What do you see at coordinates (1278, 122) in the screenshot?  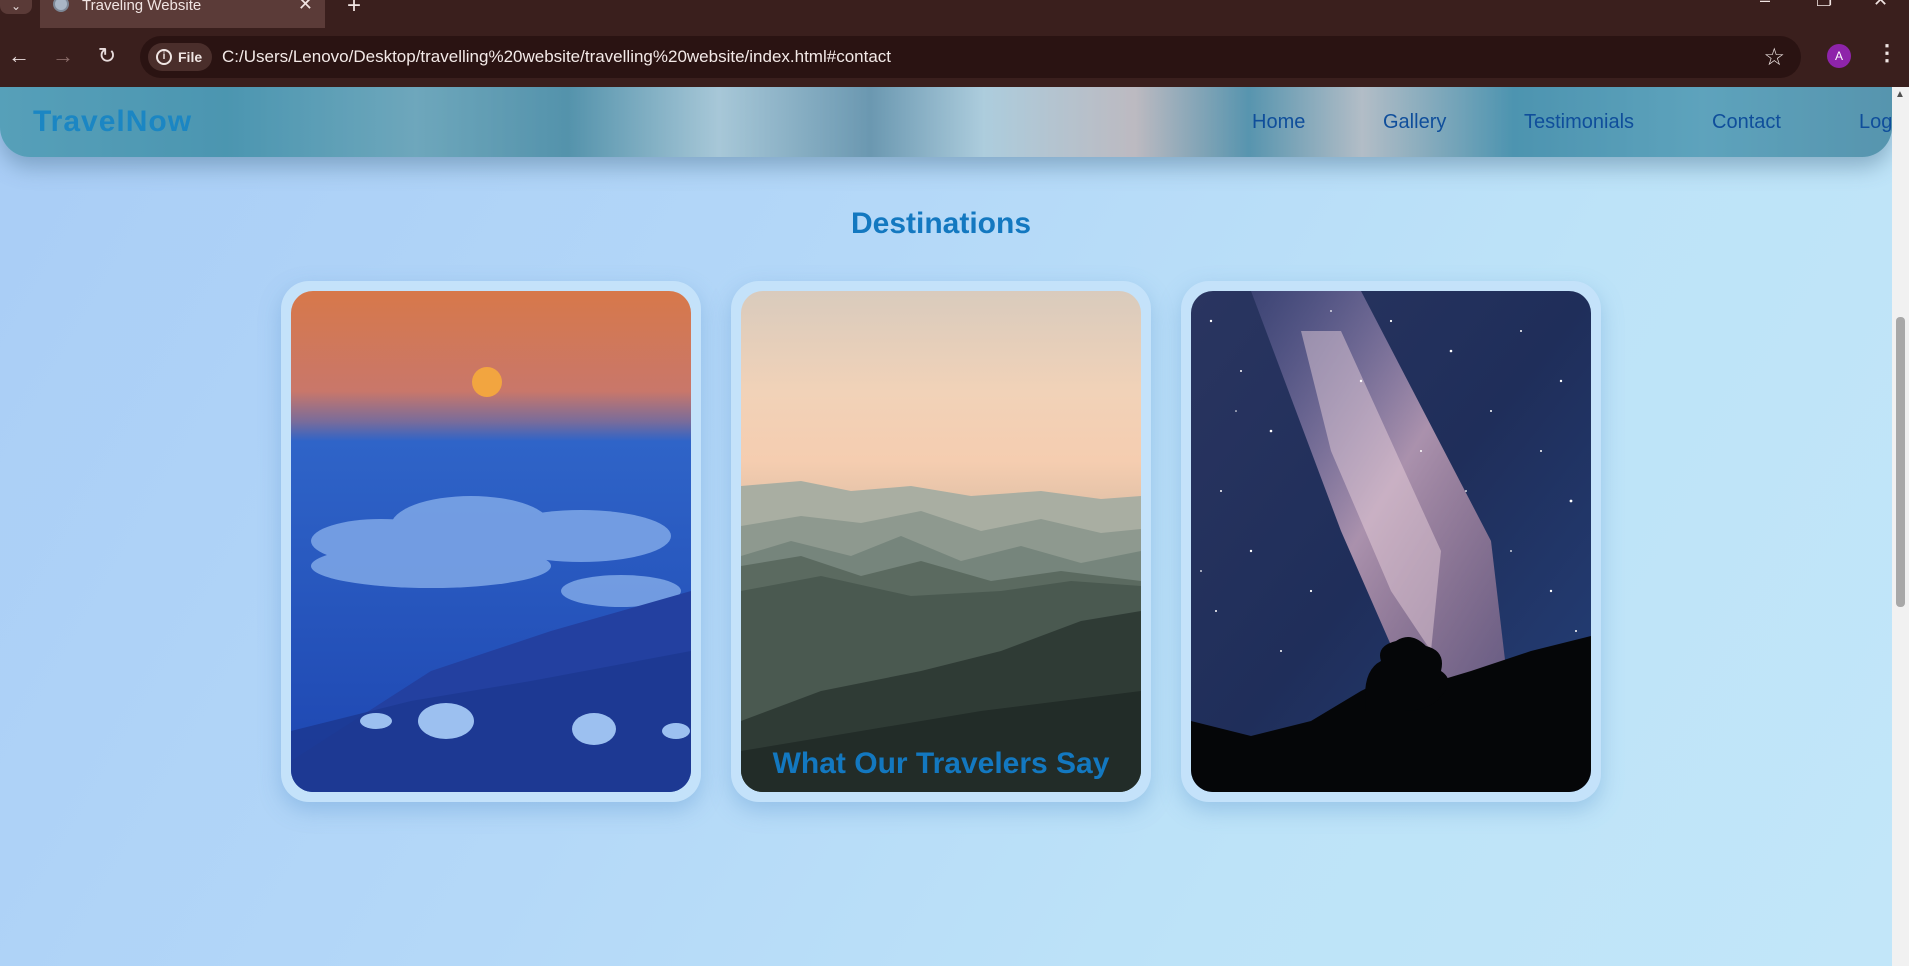 I see `nav-home: Home` at bounding box center [1278, 122].